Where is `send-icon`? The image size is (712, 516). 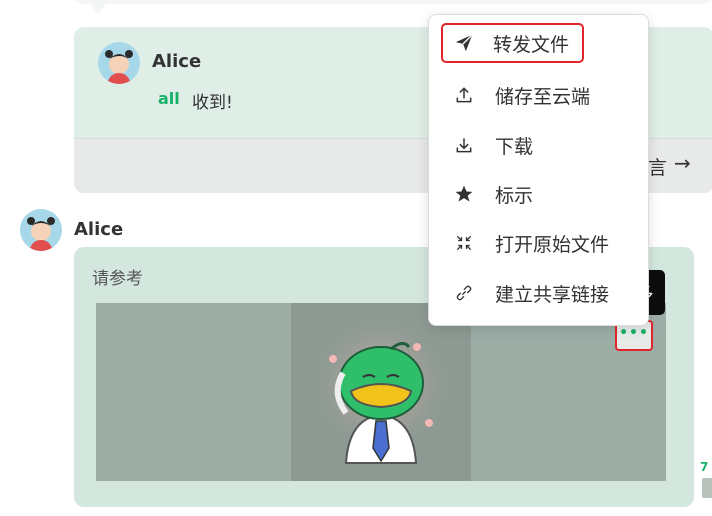 send-icon is located at coordinates (464, 43).